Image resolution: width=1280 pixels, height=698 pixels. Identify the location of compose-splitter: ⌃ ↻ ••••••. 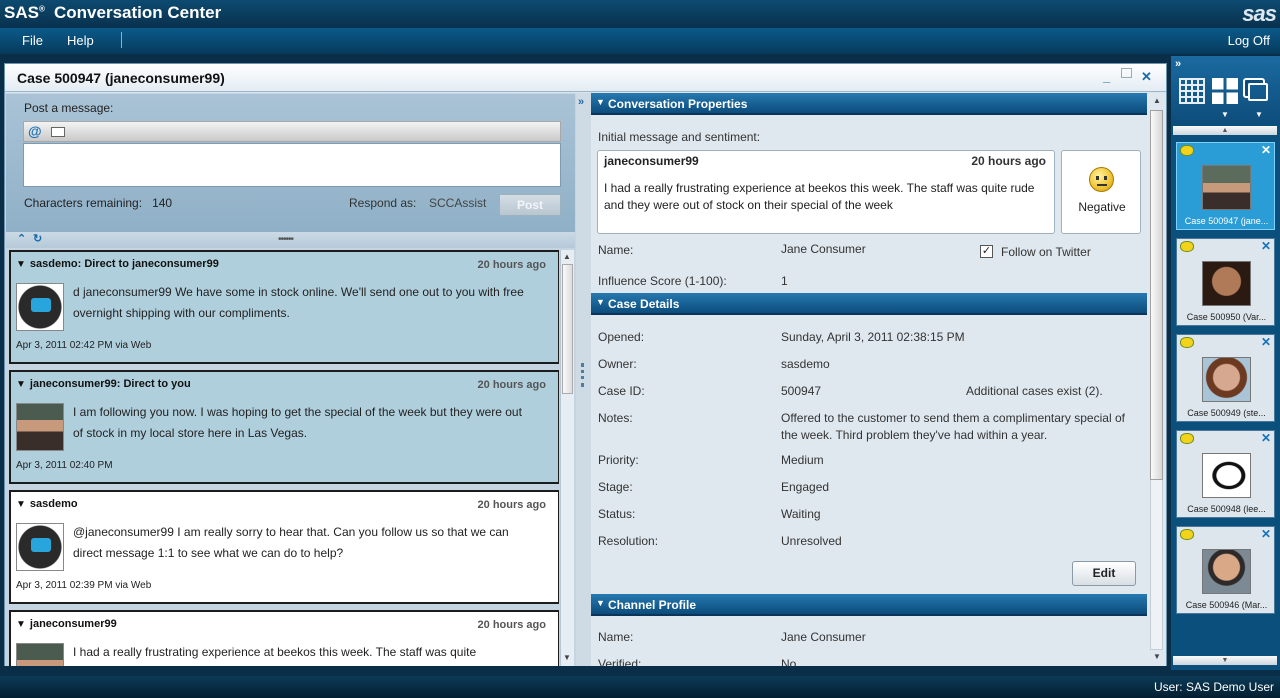
(290, 240).